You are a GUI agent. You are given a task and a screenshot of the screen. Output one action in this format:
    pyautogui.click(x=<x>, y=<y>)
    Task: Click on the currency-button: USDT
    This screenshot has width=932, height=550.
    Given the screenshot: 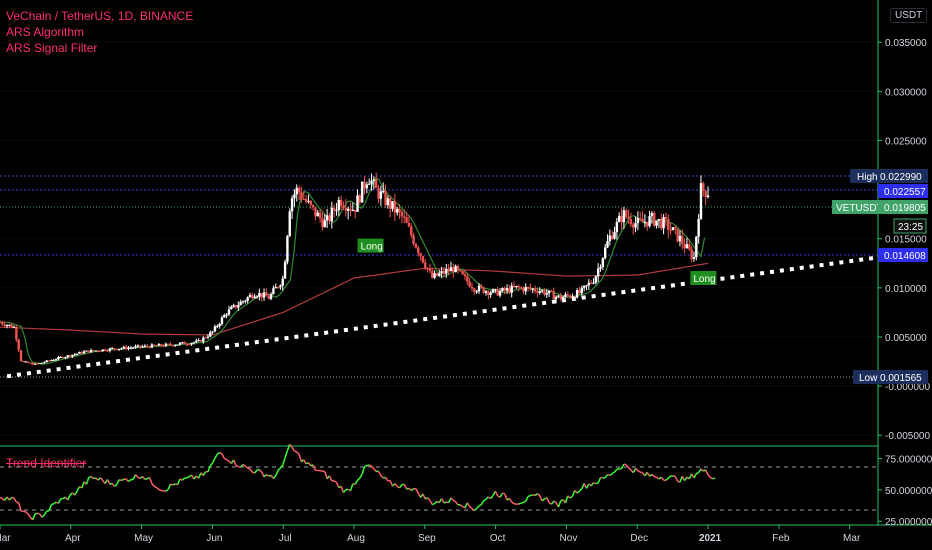 What is the action you would take?
    pyautogui.click(x=909, y=15)
    